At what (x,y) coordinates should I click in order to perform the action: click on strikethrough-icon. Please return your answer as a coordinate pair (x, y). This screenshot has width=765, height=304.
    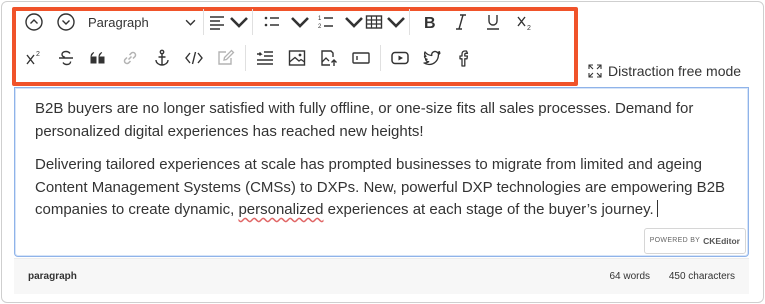
    Looking at the image, I should click on (66, 58).